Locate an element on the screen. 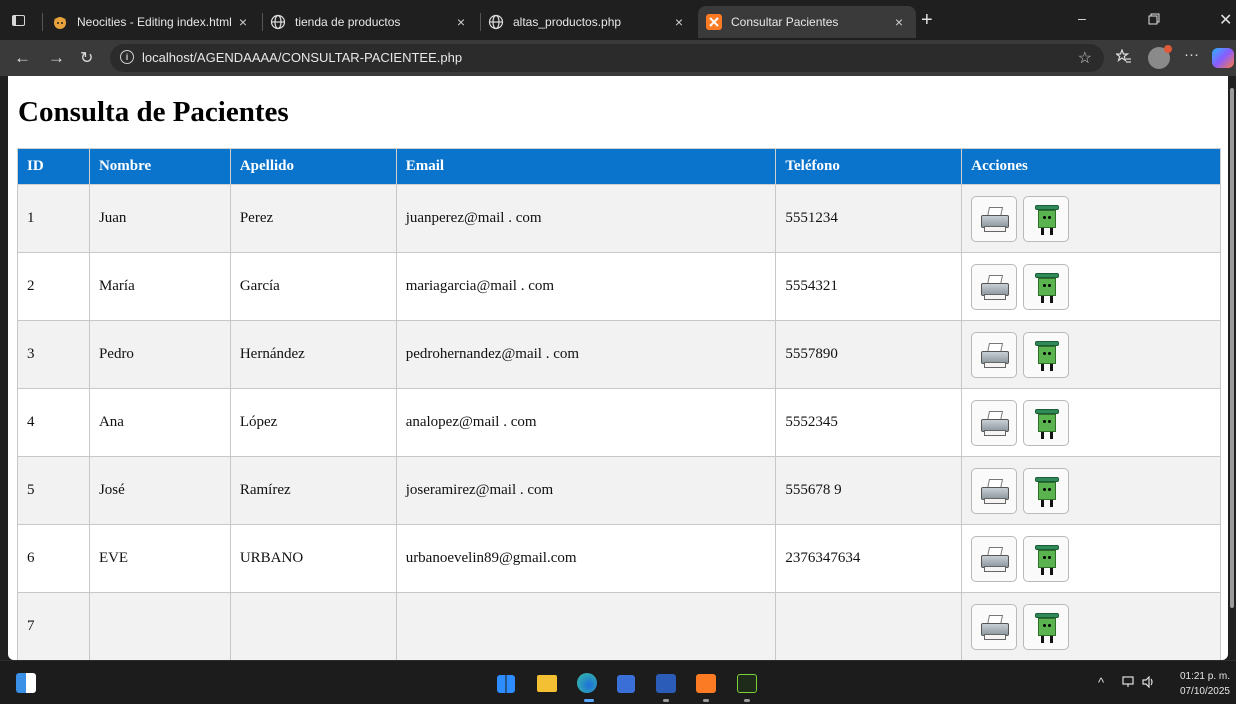 Image resolution: width=1236 pixels, height=704 pixels. new-tab-button: + is located at coordinates (927, 20).